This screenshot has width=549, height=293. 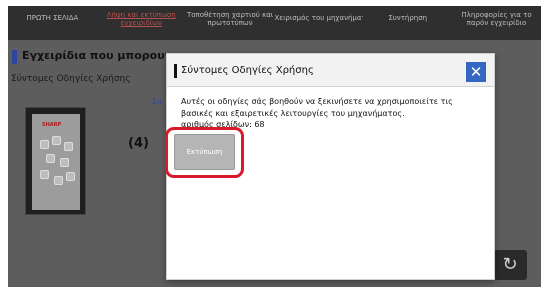 What do you see at coordinates (230, 23) in the screenshot?
I see `nav-paper-originals: Τοποθέτηση χαρτιού και πρωτοτύπων` at bounding box center [230, 23].